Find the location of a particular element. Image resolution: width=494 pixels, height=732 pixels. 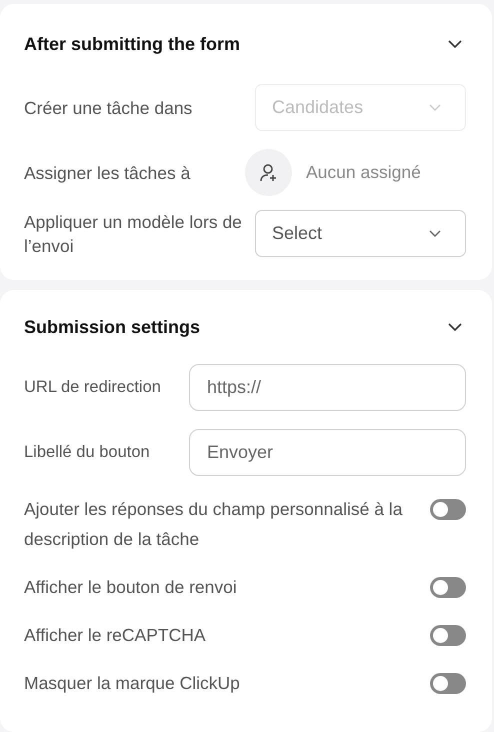

add-assignee-button is located at coordinates (268, 172).